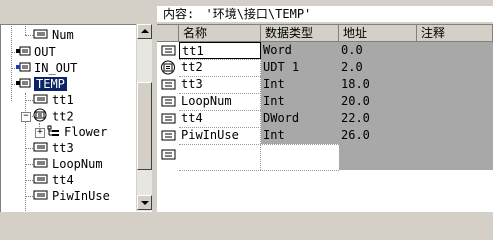 The width and height of the screenshot is (493, 240). Describe the element at coordinates (300, 50) in the screenshot. I see `cell-type: Word` at that location.